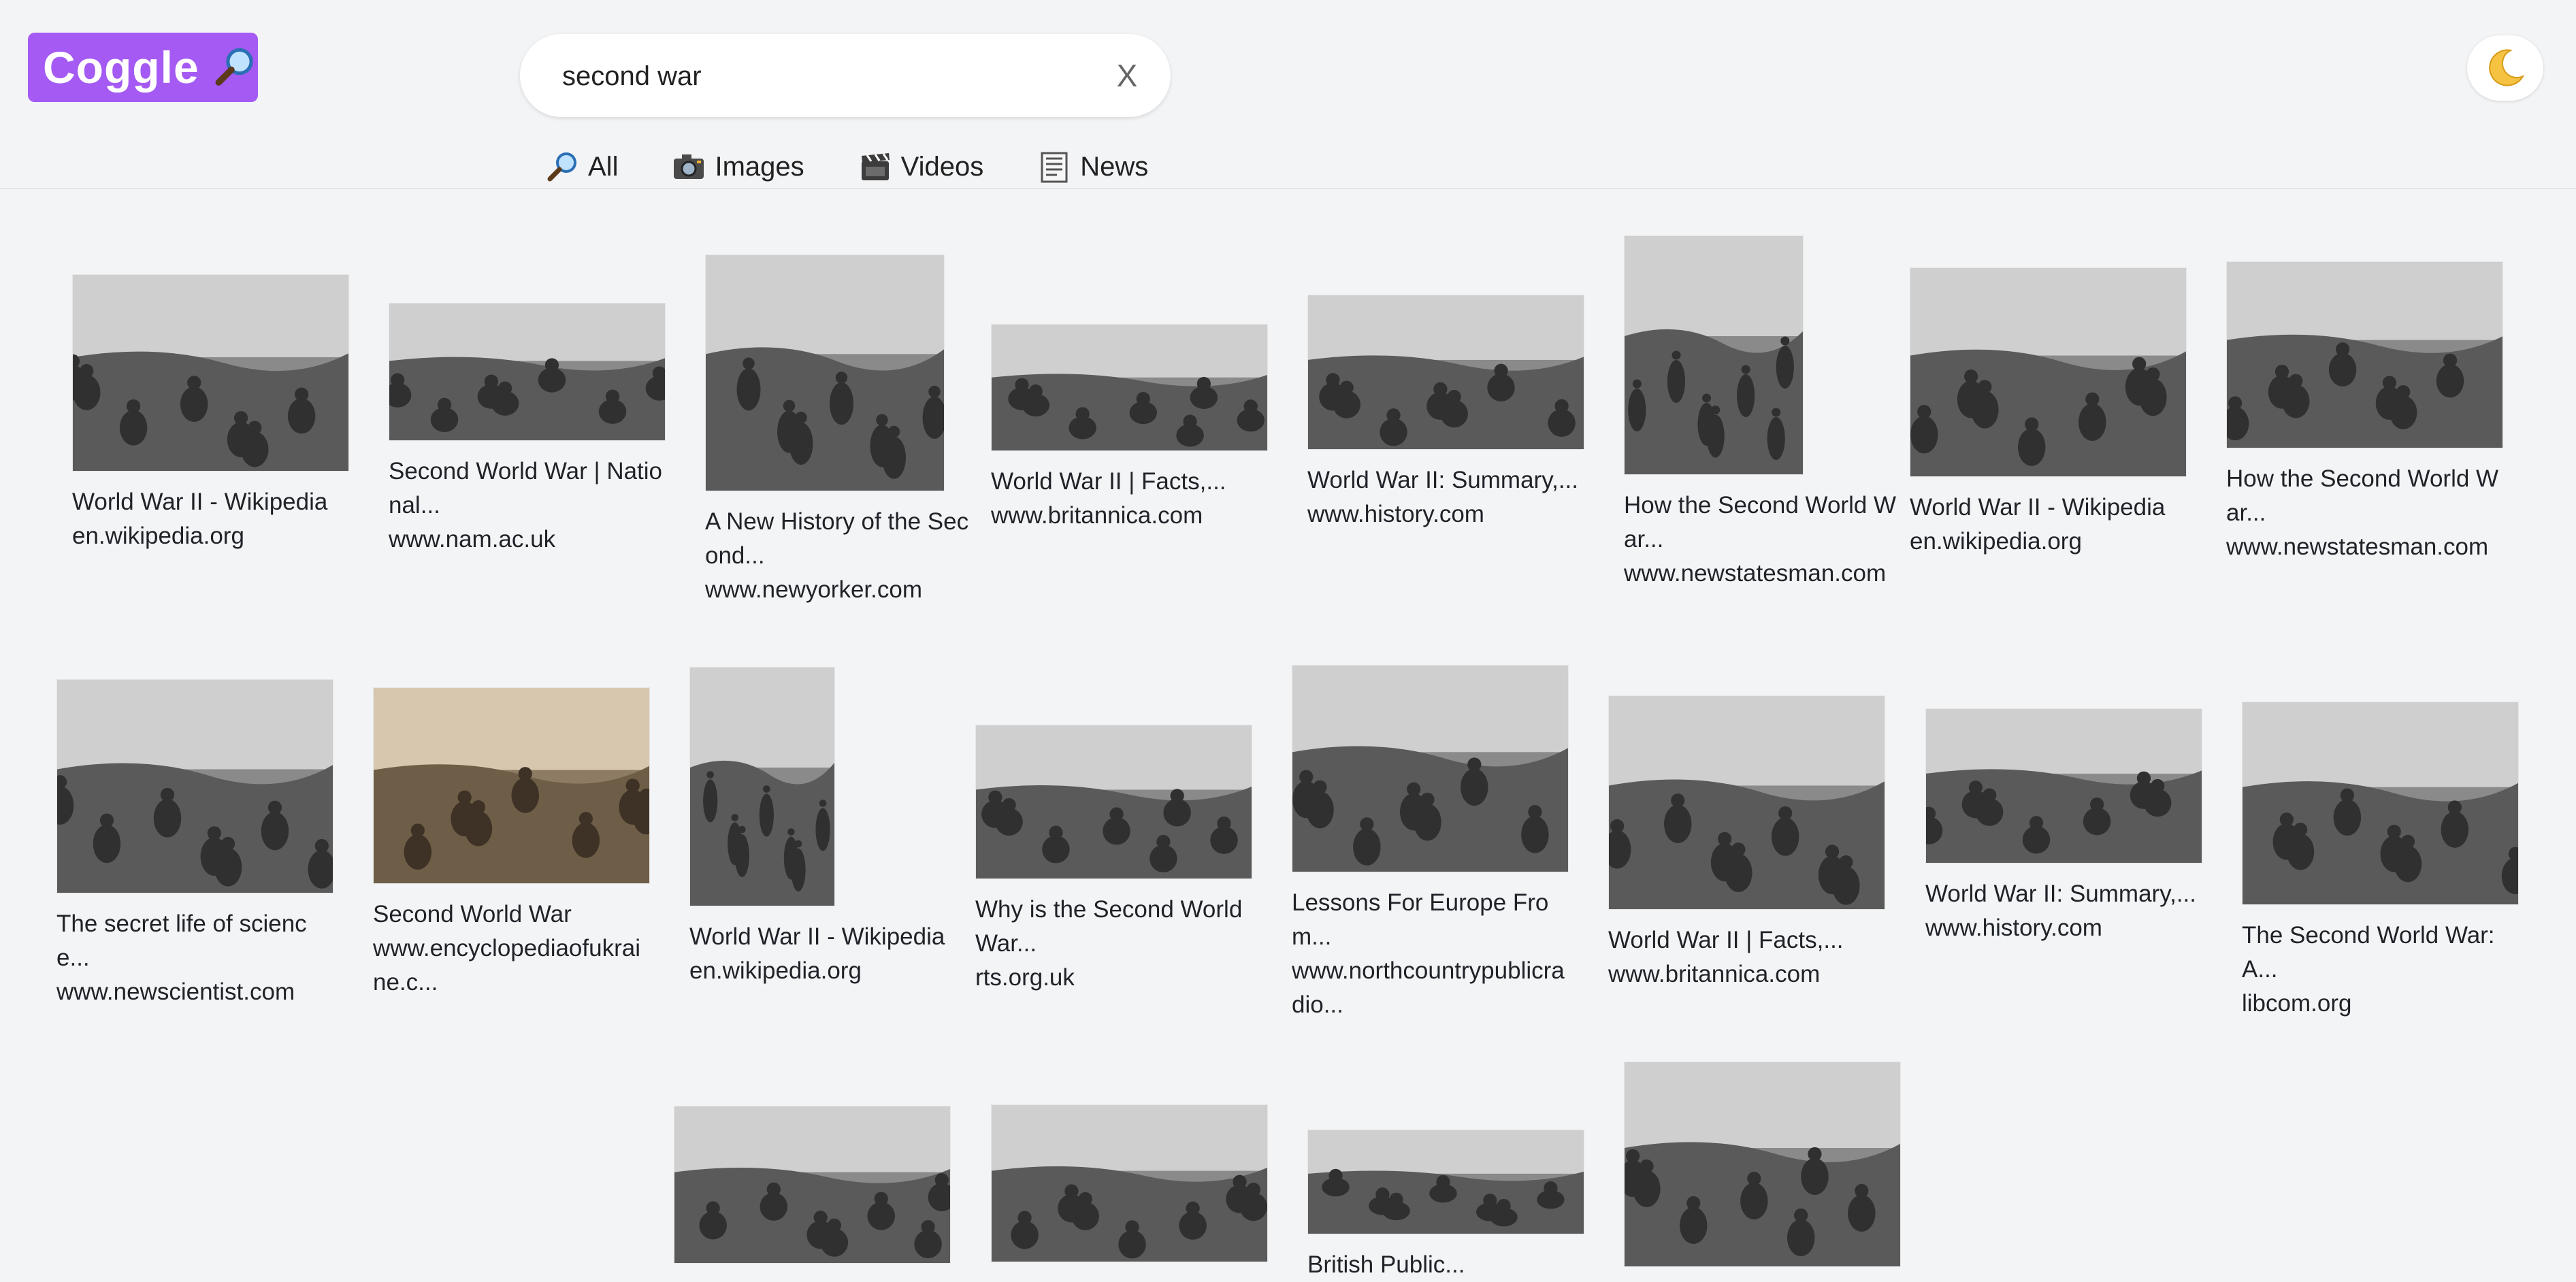 This screenshot has width=2576, height=1282. Describe the element at coordinates (143, 67) in the screenshot. I see `logo: Coggle` at that location.